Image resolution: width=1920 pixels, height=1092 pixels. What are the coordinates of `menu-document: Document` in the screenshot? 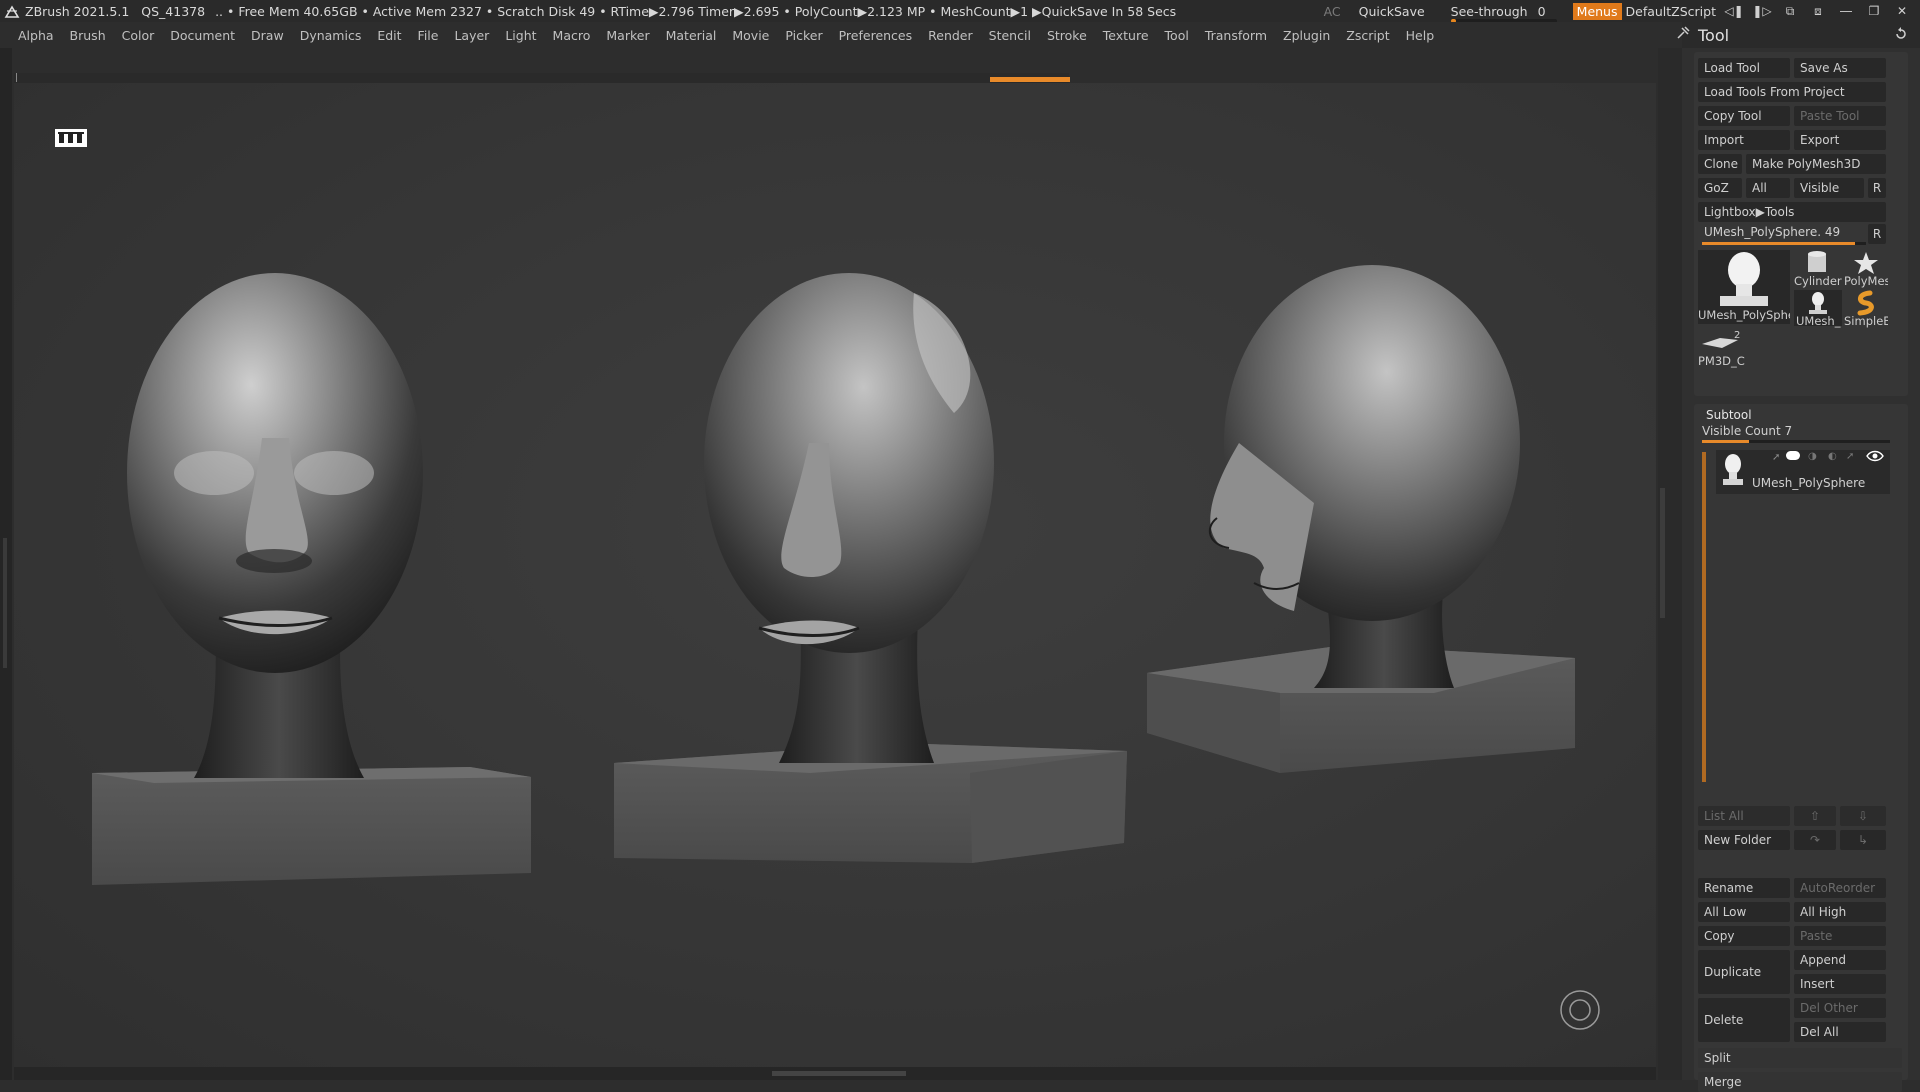 It's located at (202, 35).